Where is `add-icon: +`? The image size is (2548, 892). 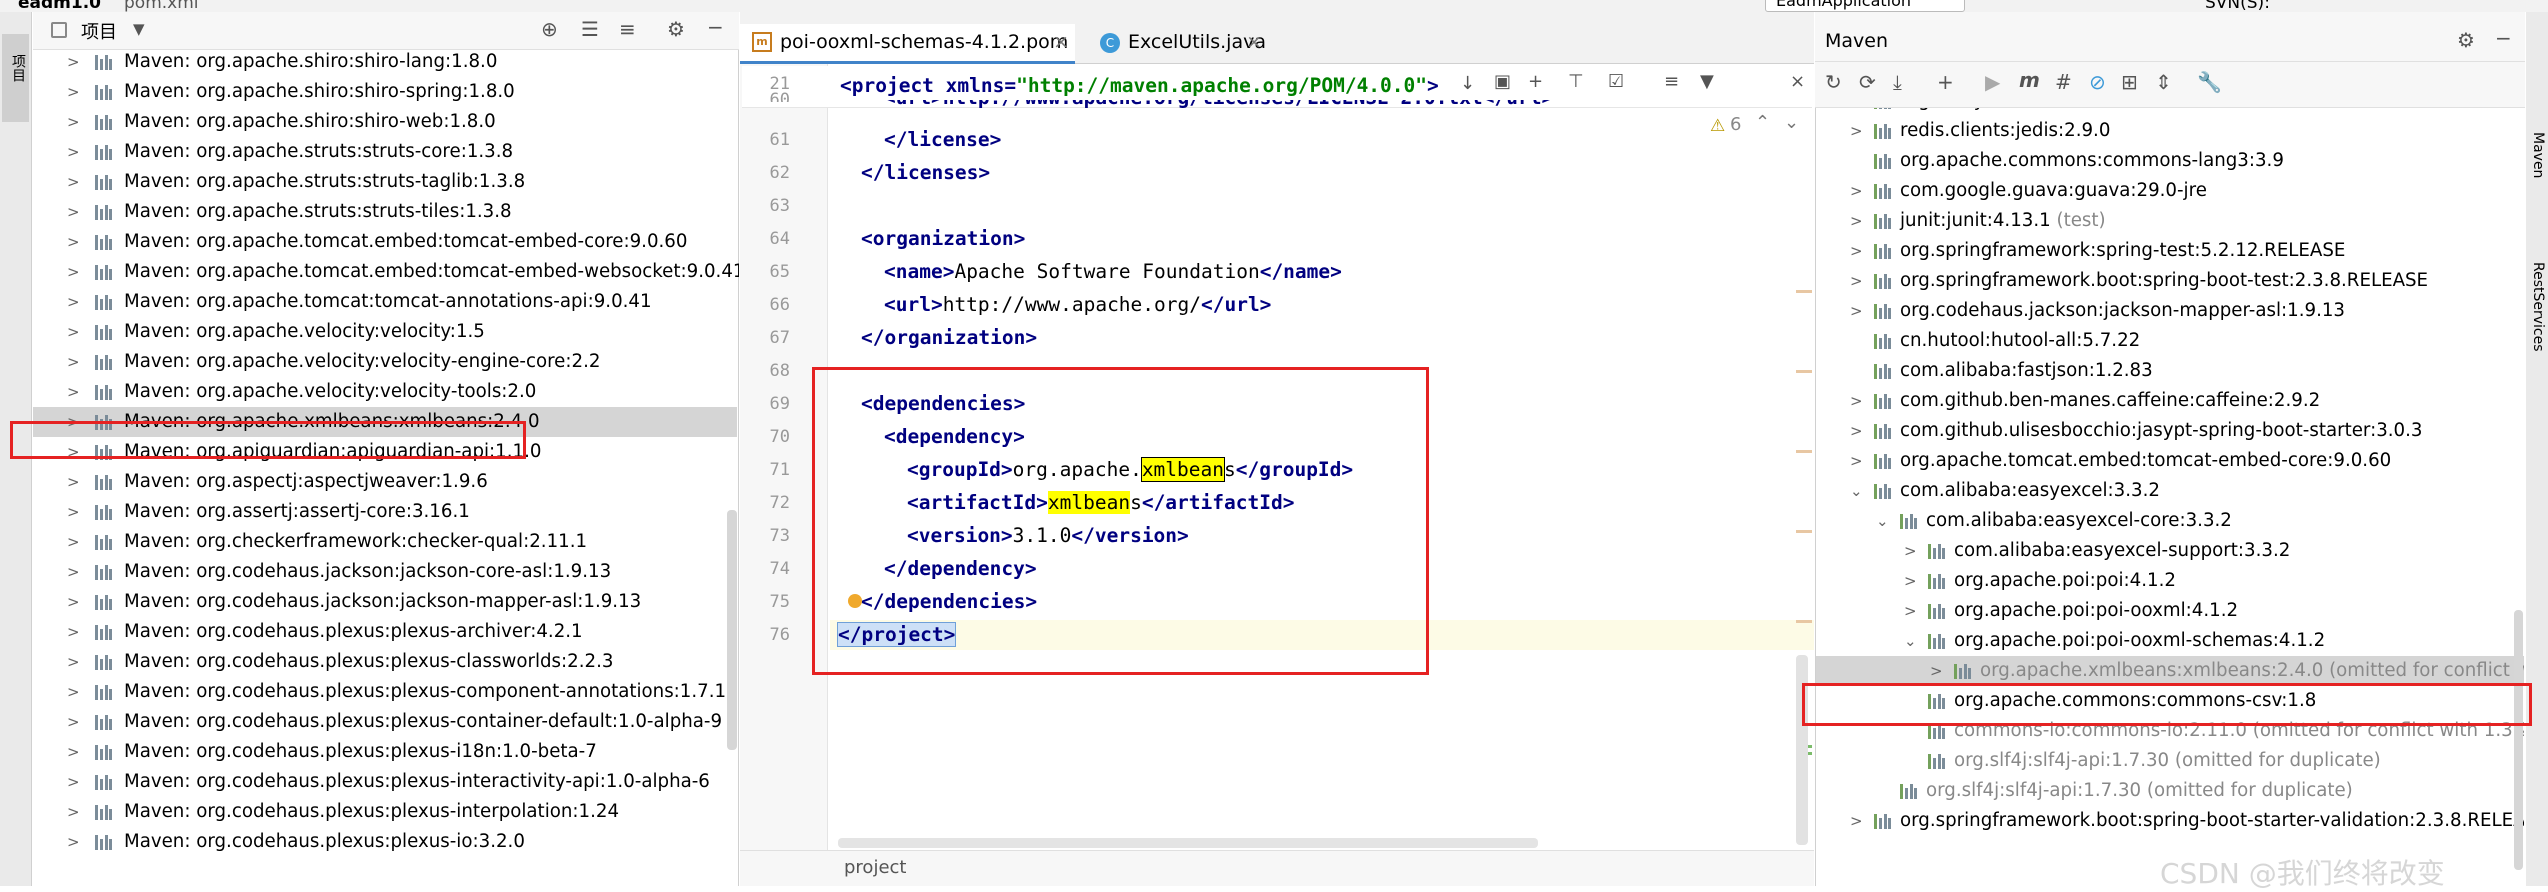
add-icon: + is located at coordinates (1535, 81).